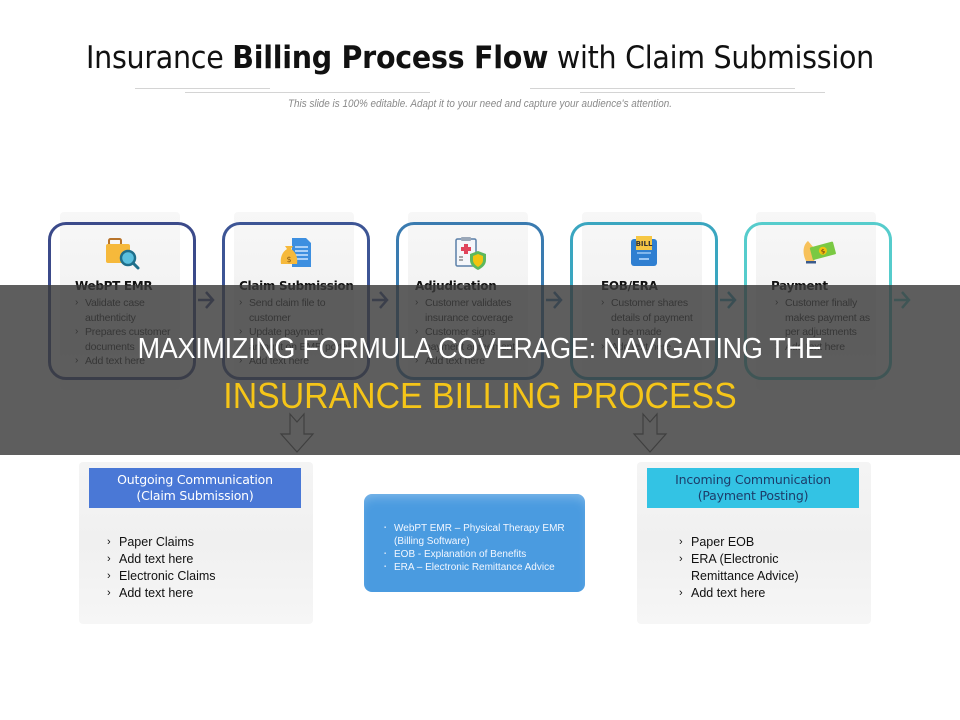 The width and height of the screenshot is (960, 720). What do you see at coordinates (195, 495) in the screenshot?
I see `outgoing-heading-line2: (Claim Submission)` at bounding box center [195, 495].